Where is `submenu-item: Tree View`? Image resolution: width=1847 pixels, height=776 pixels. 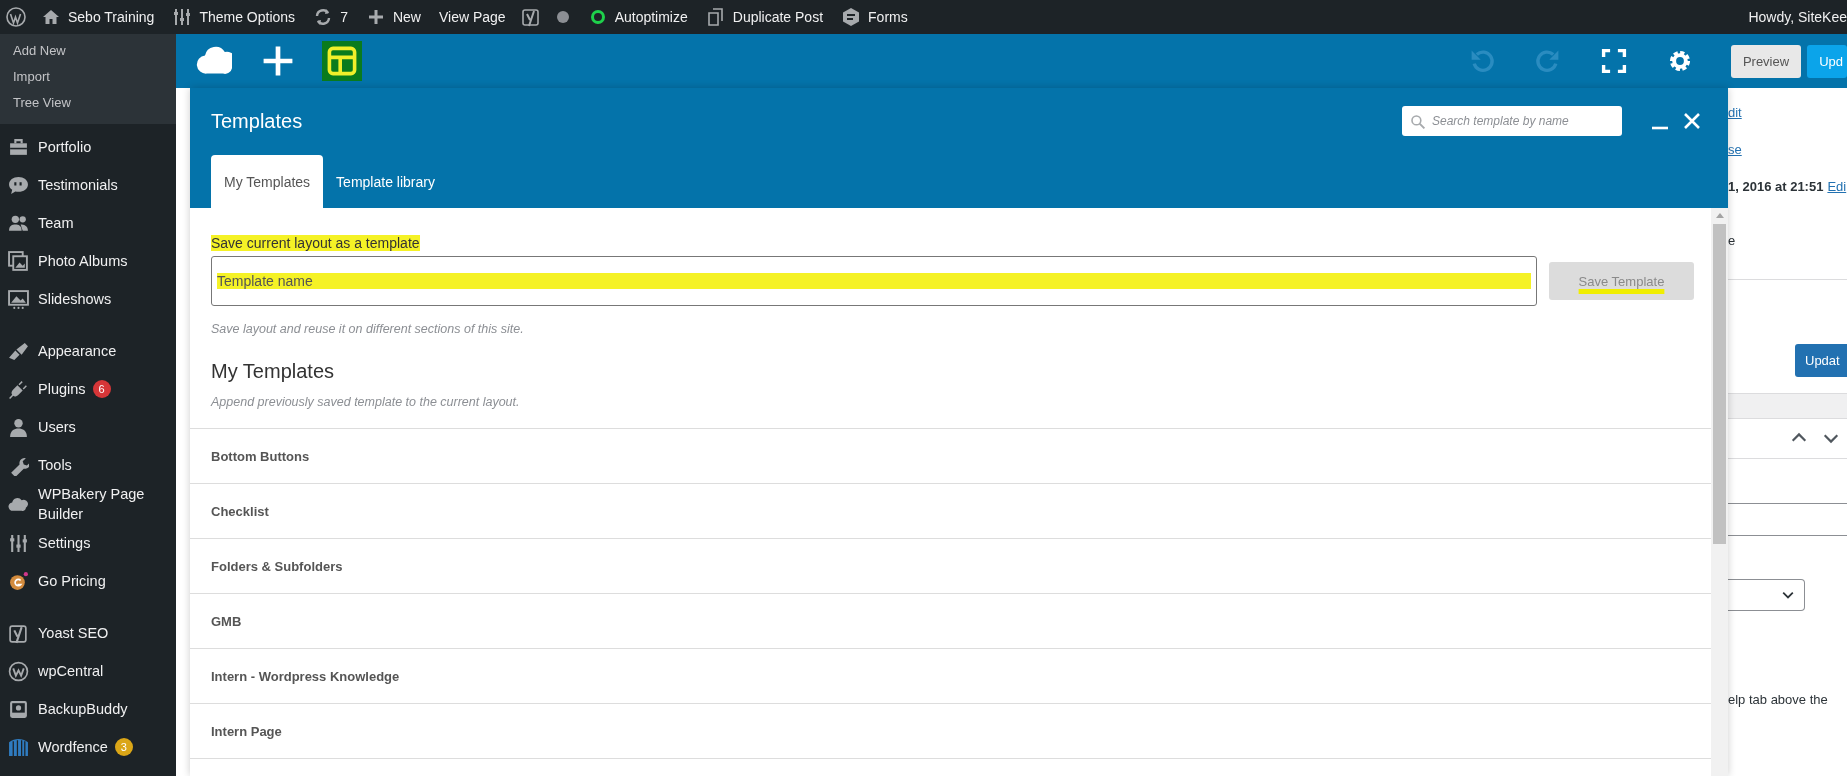 submenu-item: Tree View is located at coordinates (88, 103).